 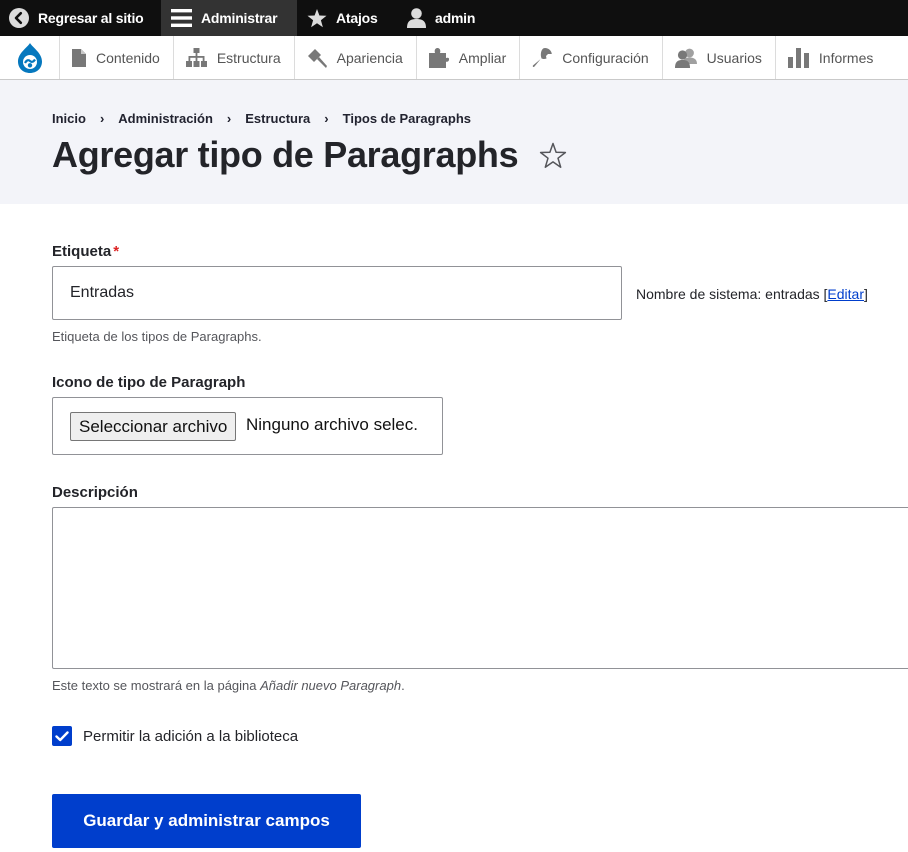 What do you see at coordinates (196, 57) in the screenshot?
I see `sitemap-icon` at bounding box center [196, 57].